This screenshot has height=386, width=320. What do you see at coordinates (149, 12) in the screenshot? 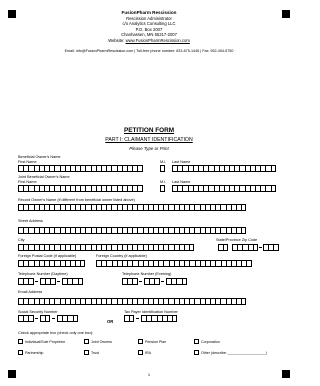
I see `header-name: FusionPharm Rescission` at bounding box center [149, 12].